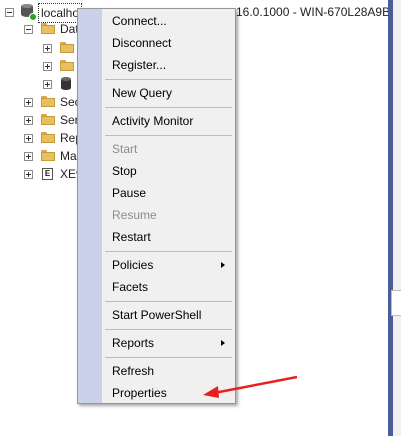  What do you see at coordinates (156, 43) in the screenshot?
I see `menu-item-disconnect: Disconnect` at bounding box center [156, 43].